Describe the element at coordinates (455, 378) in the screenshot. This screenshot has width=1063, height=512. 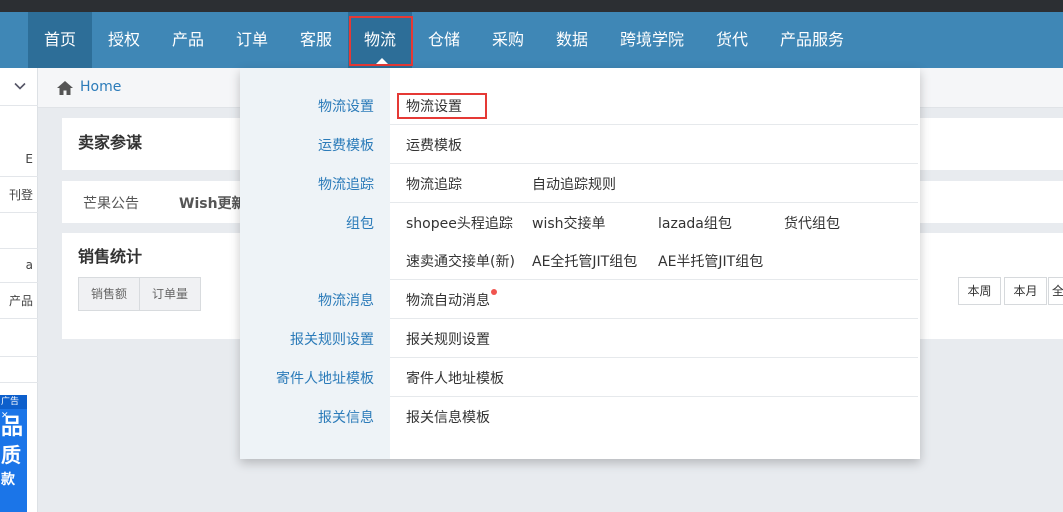
I see `link-sender-address-templates: 寄件人地址模板` at that location.